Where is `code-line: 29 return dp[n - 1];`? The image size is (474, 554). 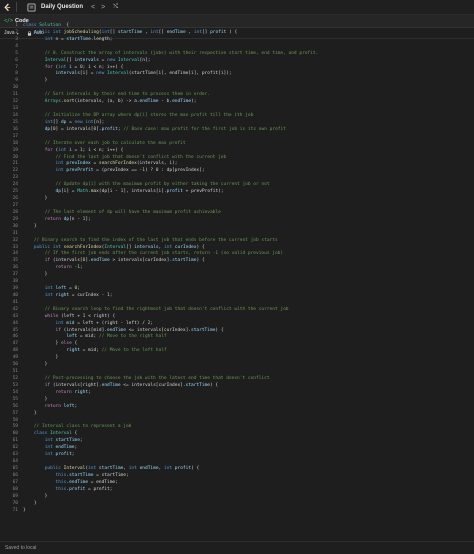
code-line: 29 return dp[n - 1]; is located at coordinates (237, 220).